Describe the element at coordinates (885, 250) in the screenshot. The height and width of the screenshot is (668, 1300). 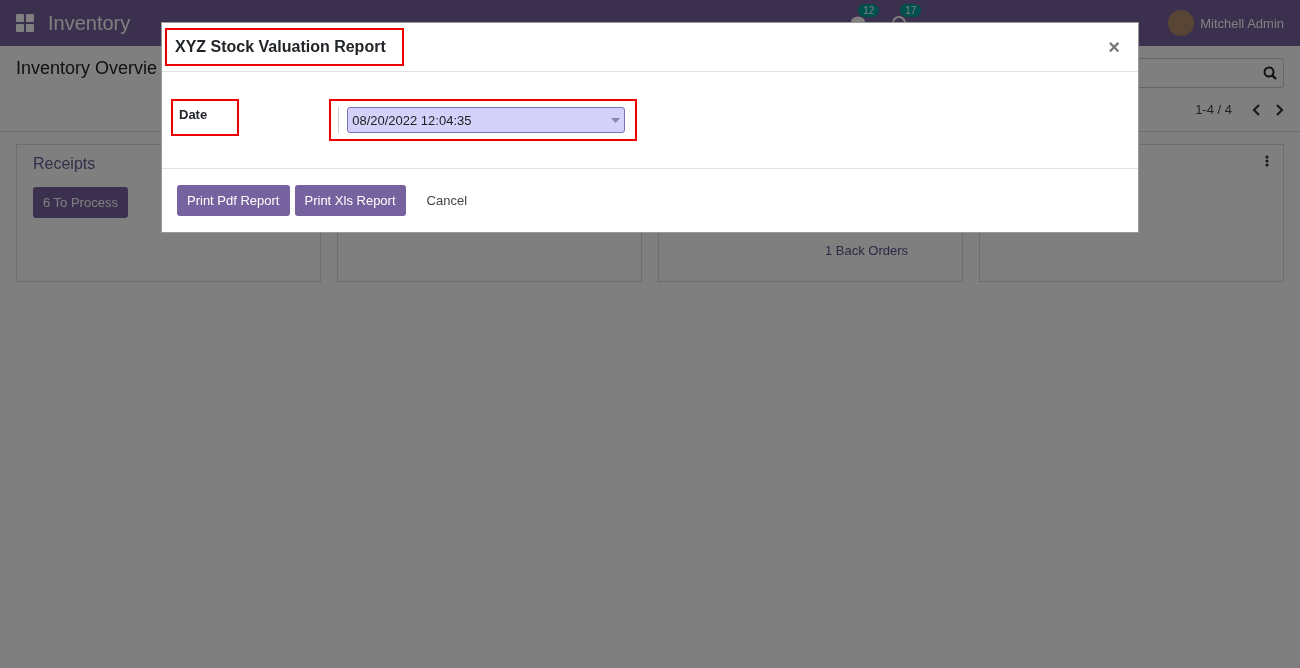
I see `back-orders-link: 1 Back Orders` at that location.